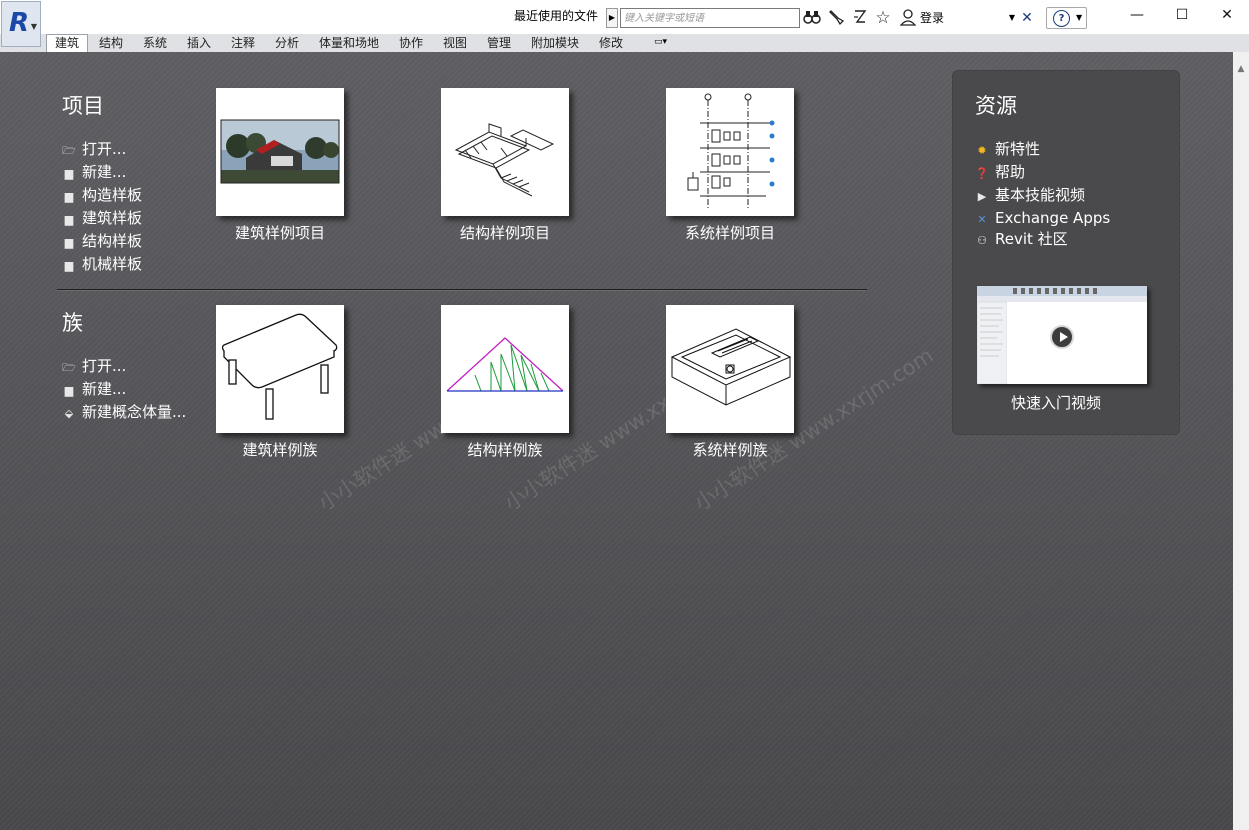 This screenshot has width=1249, height=830. What do you see at coordinates (908, 20) in the screenshot?
I see `user-icon` at bounding box center [908, 20].